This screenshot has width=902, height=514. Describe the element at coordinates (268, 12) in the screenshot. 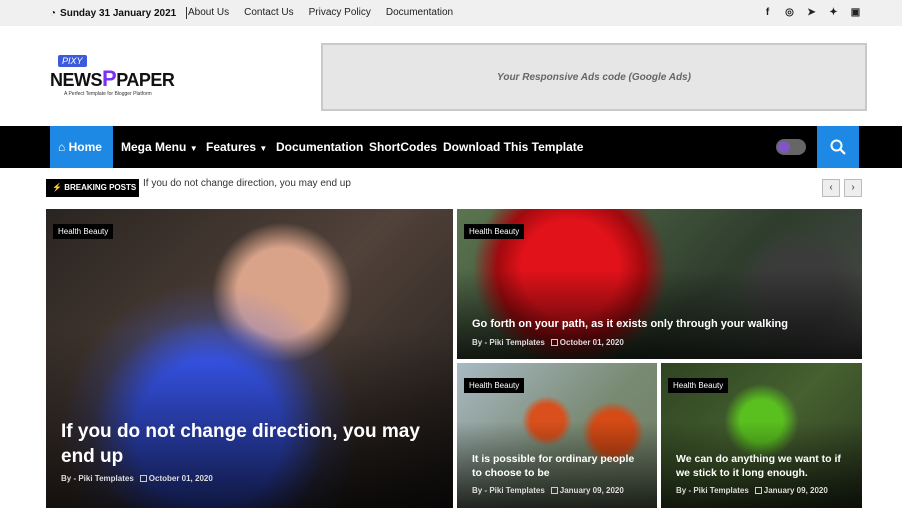

I see `link-contact-us: Contact Us` at that location.